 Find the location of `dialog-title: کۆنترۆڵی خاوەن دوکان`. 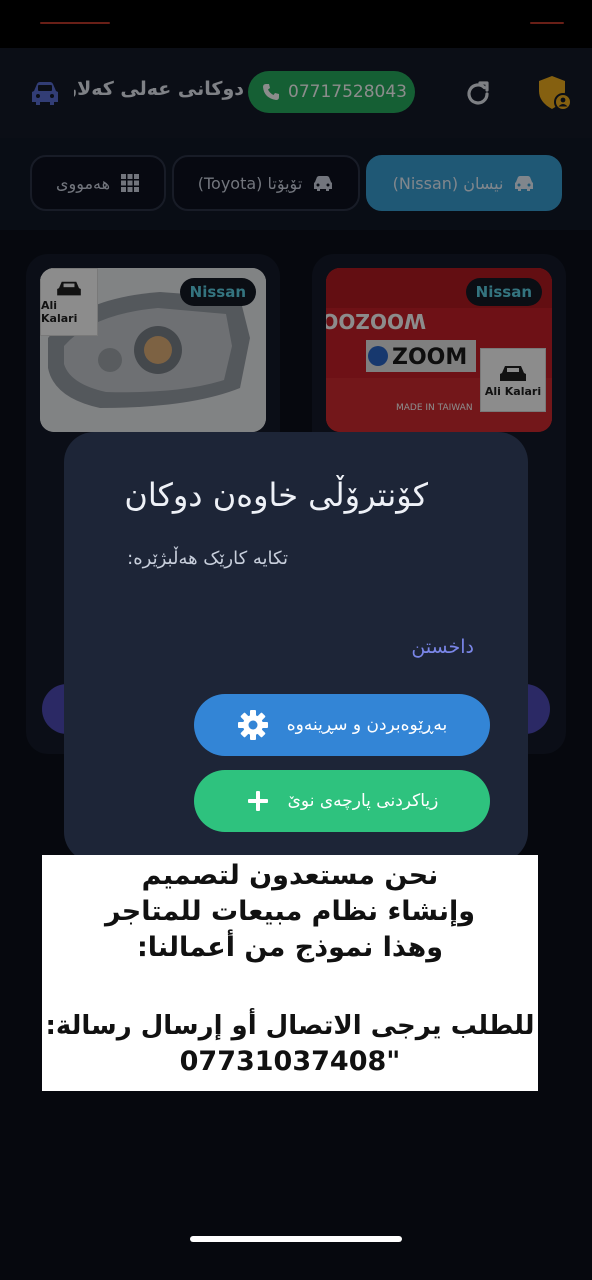

dialog-title: کۆنترۆڵی خاوەن دوکان is located at coordinates (276, 495).